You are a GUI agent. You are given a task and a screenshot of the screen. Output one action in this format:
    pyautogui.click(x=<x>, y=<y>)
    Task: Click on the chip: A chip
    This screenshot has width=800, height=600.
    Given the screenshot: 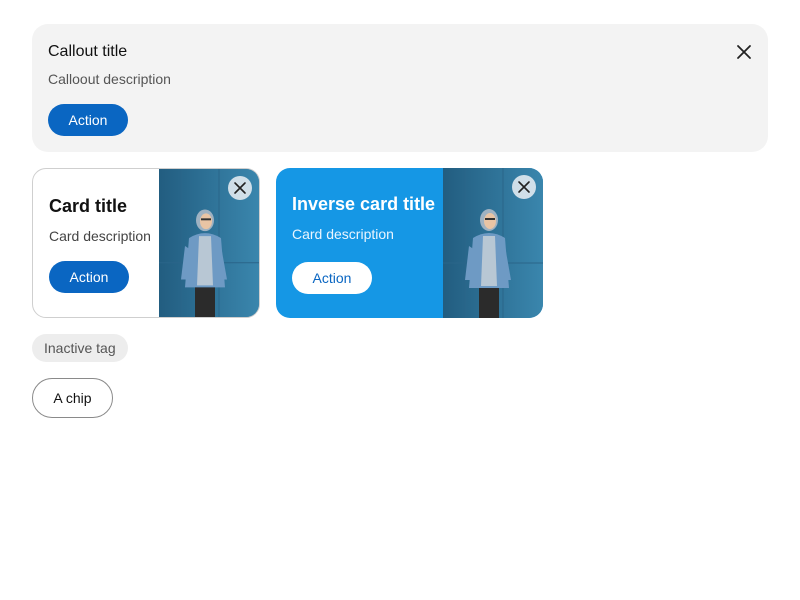 What is the action you would take?
    pyautogui.click(x=72, y=398)
    